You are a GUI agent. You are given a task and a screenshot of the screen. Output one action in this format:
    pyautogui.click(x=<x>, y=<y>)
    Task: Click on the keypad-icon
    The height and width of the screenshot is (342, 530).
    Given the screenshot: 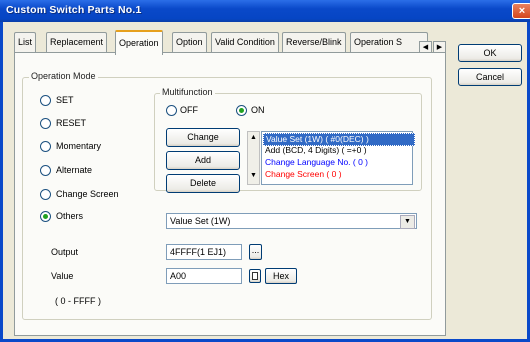 What is the action you would take?
    pyautogui.click(x=255, y=276)
    